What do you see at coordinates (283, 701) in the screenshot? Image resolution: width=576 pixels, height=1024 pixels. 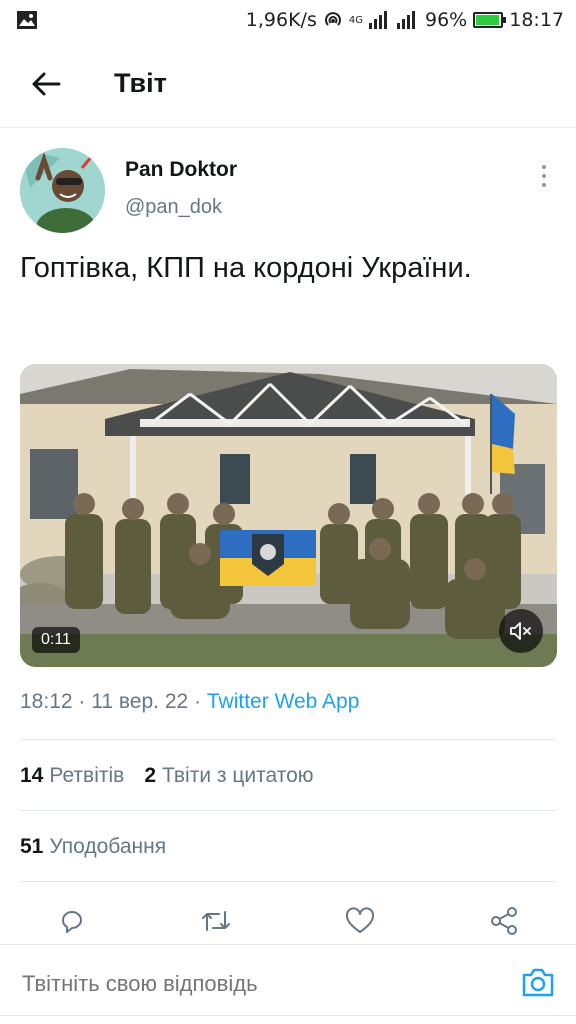 I see `tweet-source-link: Twitter Web App` at bounding box center [283, 701].